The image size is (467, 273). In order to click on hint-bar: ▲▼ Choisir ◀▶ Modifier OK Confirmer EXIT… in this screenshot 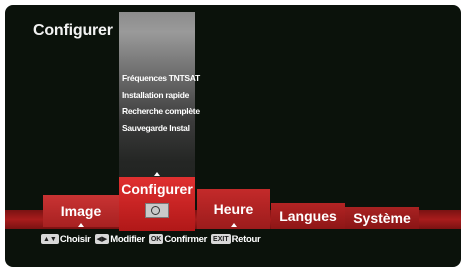, I will do `click(233, 239)`.